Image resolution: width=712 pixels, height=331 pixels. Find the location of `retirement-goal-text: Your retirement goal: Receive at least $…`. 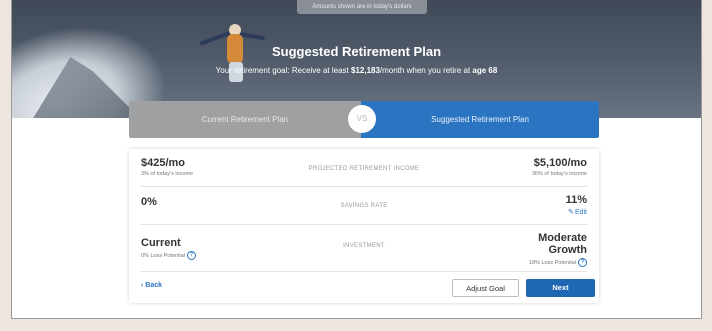

retirement-goal-text: Your retirement goal: Receive at least $… is located at coordinates (356, 70).